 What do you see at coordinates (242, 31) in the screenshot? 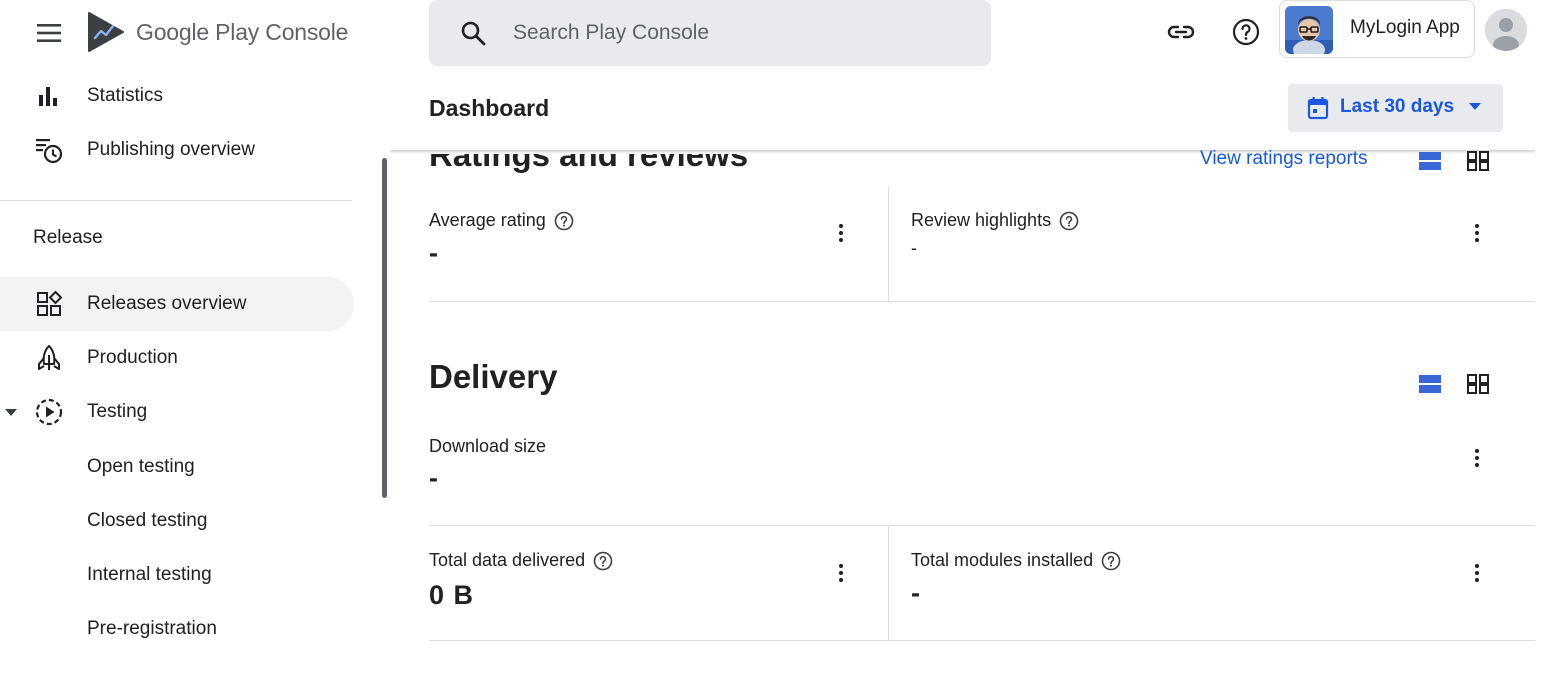
I see `brand-name: Google Play Console` at bounding box center [242, 31].